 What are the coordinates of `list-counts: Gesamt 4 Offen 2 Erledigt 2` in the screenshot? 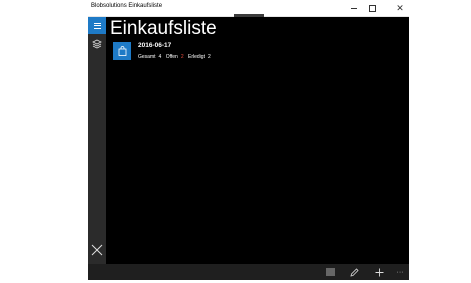 It's located at (176, 57).